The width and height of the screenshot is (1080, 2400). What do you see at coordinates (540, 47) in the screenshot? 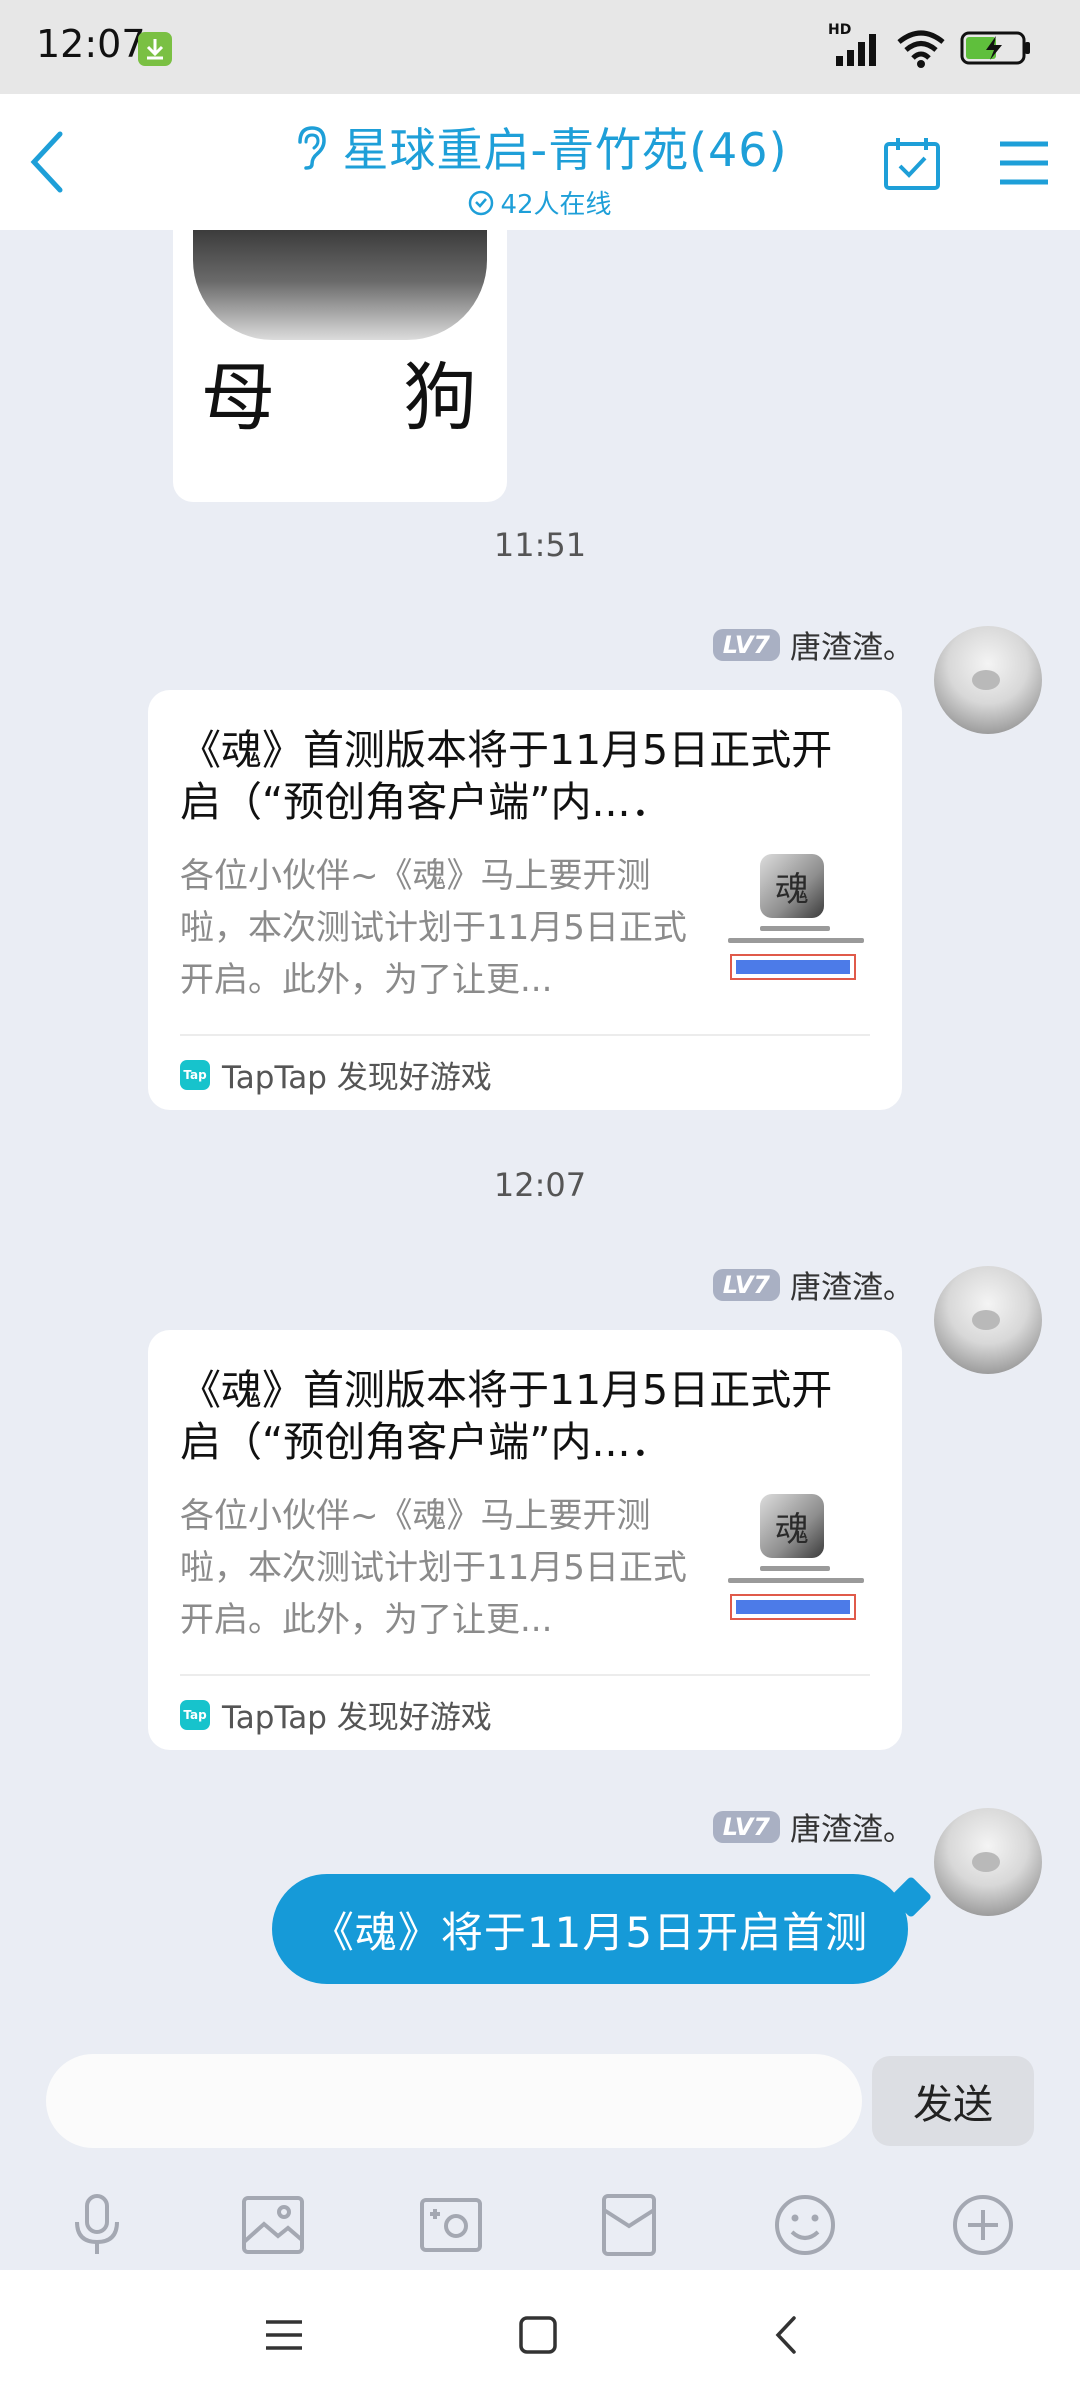
I see `status-bar: 12:07 HD` at bounding box center [540, 47].